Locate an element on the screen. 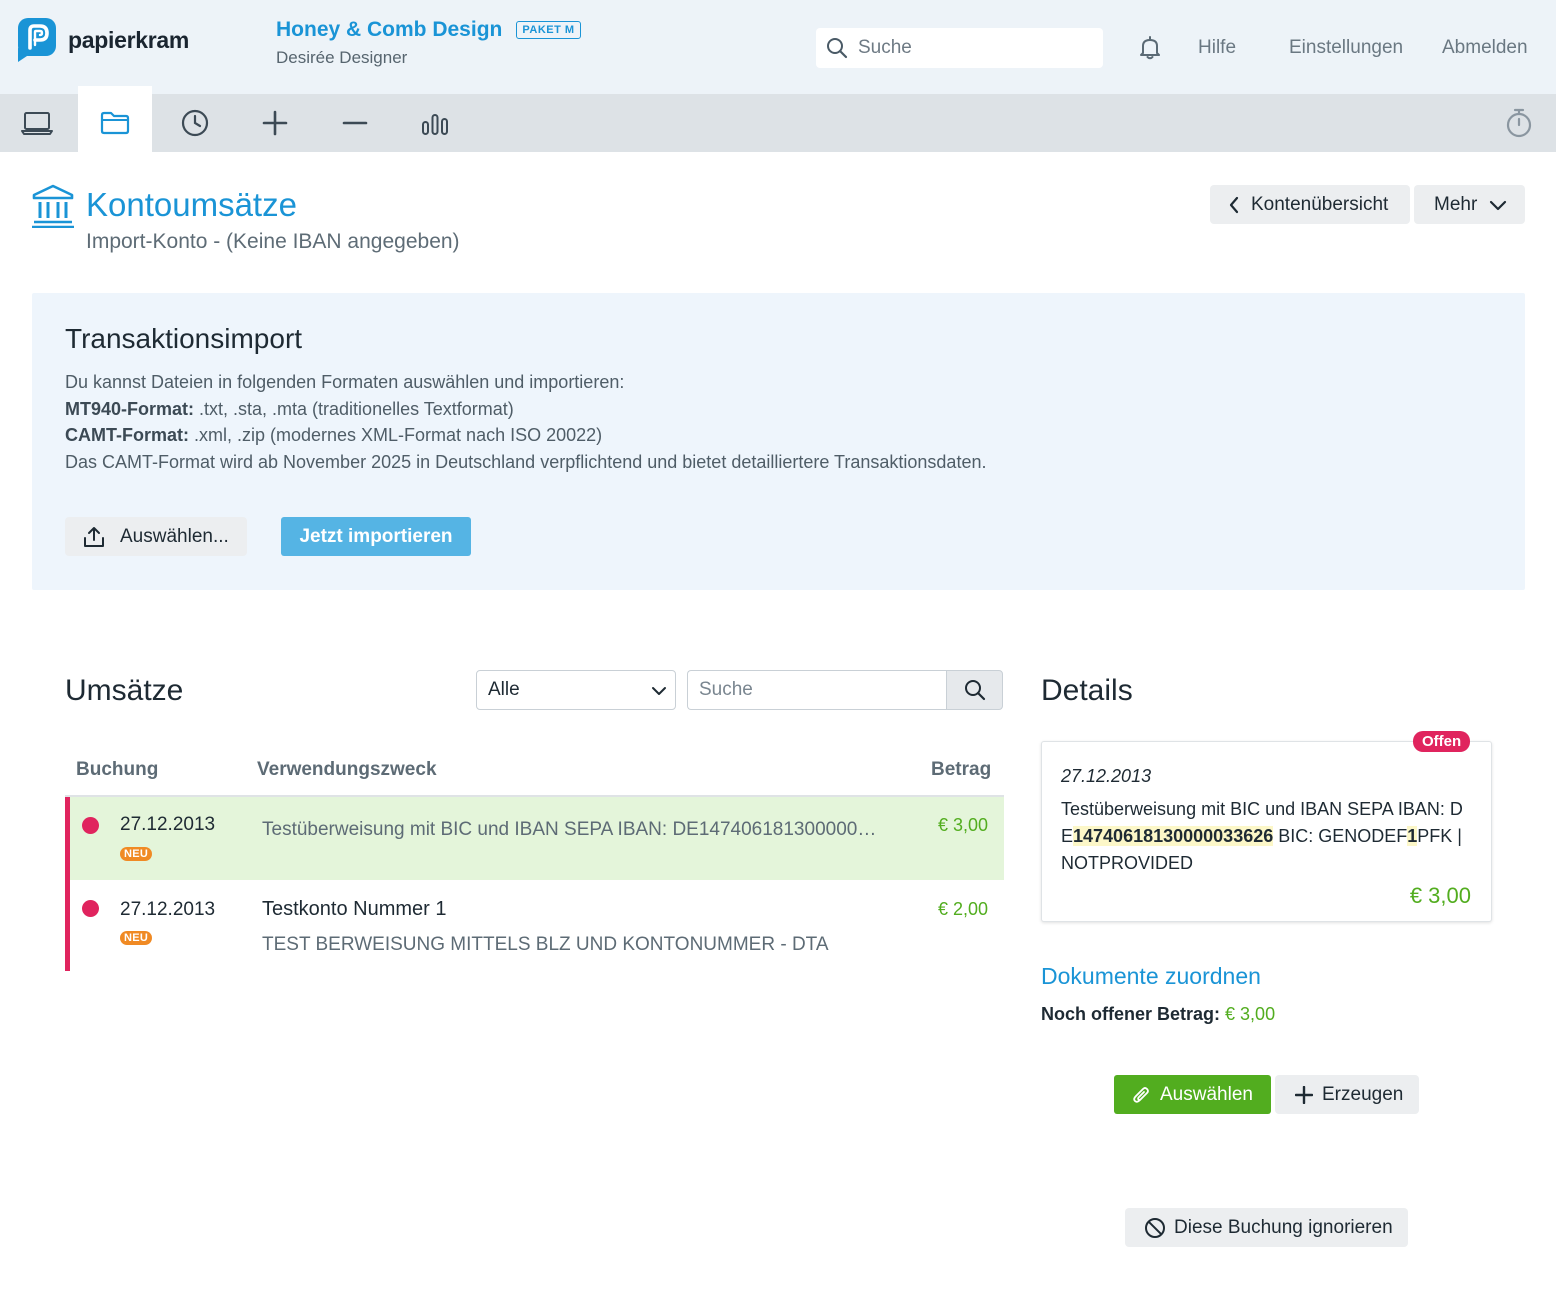 The width and height of the screenshot is (1556, 1294). stopwatch-icon is located at coordinates (1519, 123).